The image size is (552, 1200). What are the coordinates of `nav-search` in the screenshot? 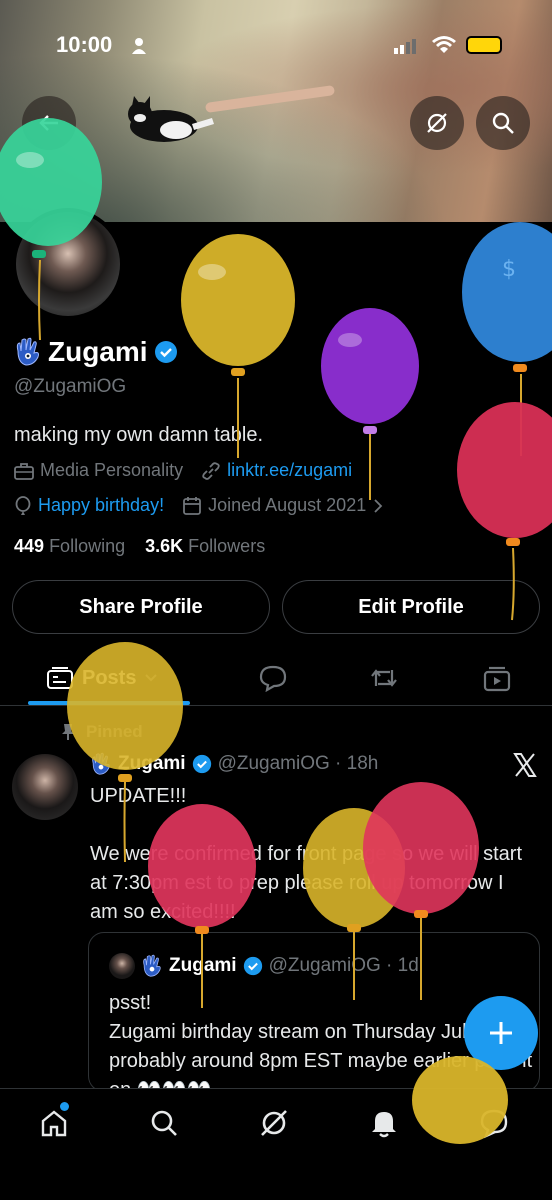 It's located at (164, 1123).